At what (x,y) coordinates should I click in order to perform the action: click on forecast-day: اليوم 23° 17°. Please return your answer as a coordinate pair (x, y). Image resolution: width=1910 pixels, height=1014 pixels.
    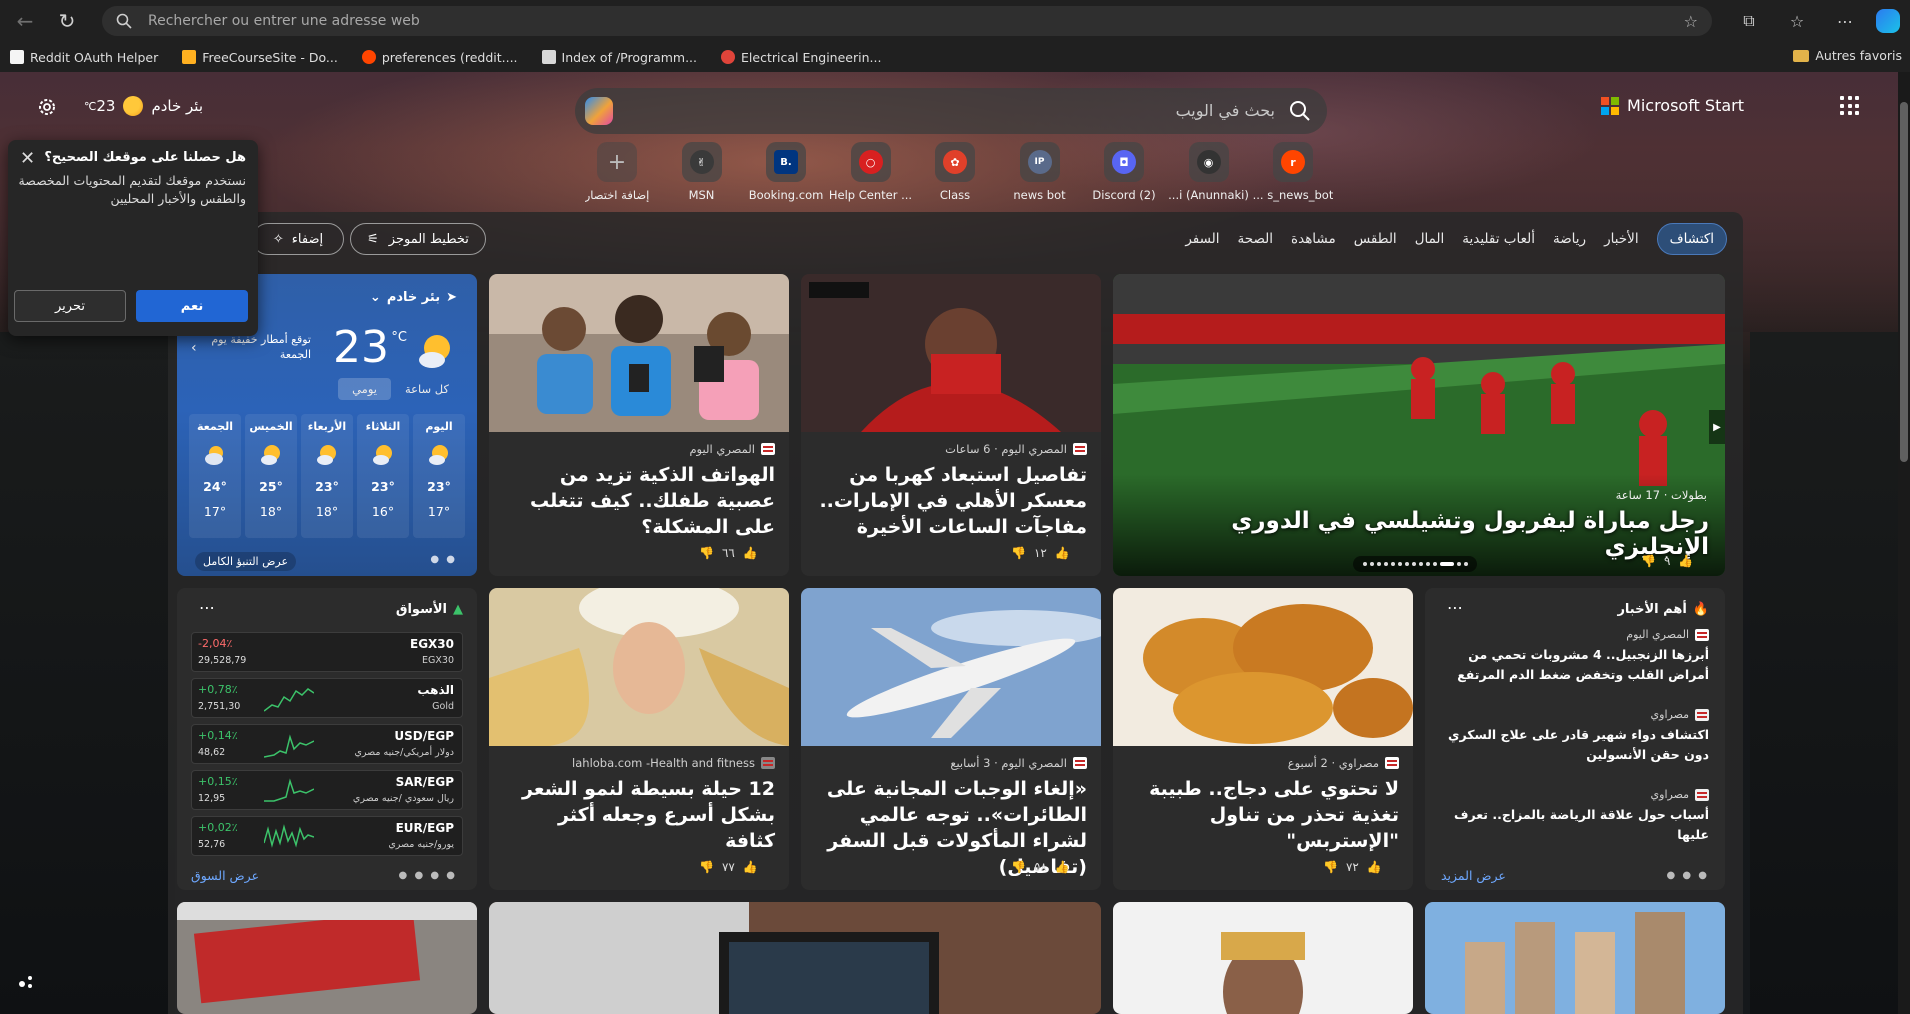
    Looking at the image, I should click on (439, 476).